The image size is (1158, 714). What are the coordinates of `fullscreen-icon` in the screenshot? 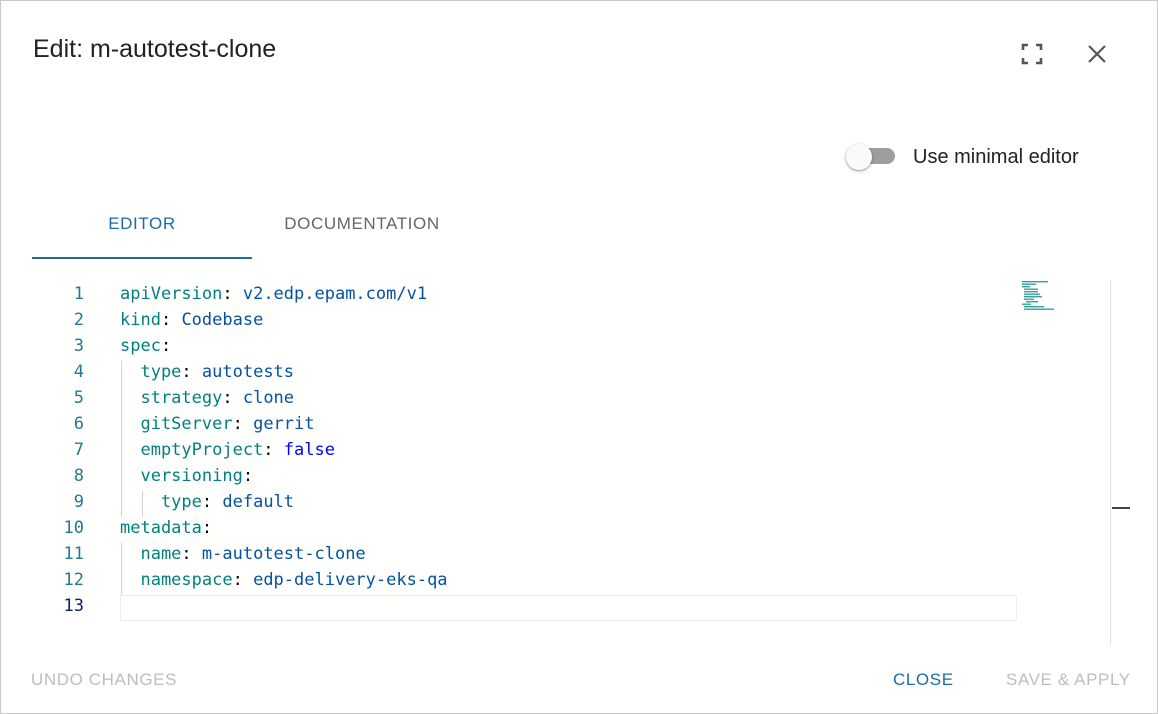 It's located at (1032, 54).